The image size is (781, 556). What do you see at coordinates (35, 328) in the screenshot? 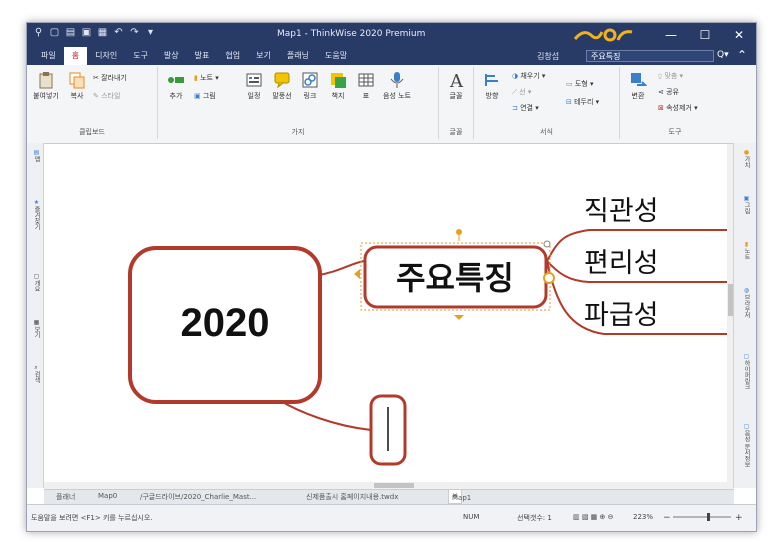
I see `left-tab-view: ▦보기` at bounding box center [35, 328].